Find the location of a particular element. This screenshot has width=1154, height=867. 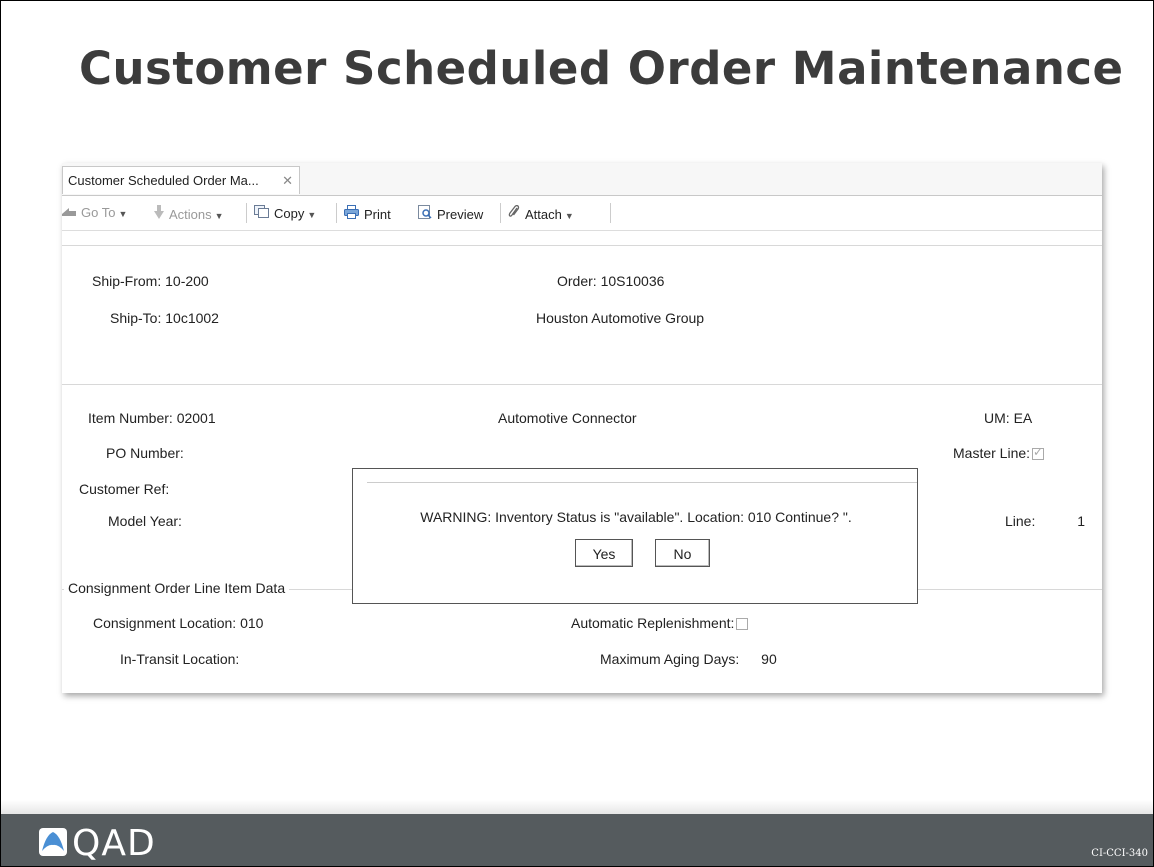

item-description: Automotive Connector is located at coordinates (567, 418).